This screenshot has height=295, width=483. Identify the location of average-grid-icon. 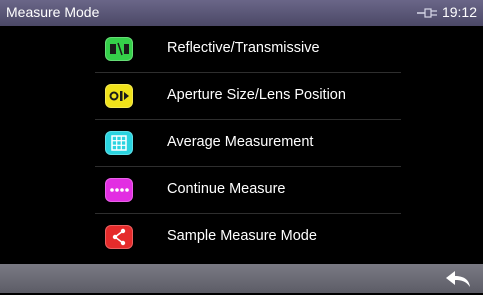
(119, 143).